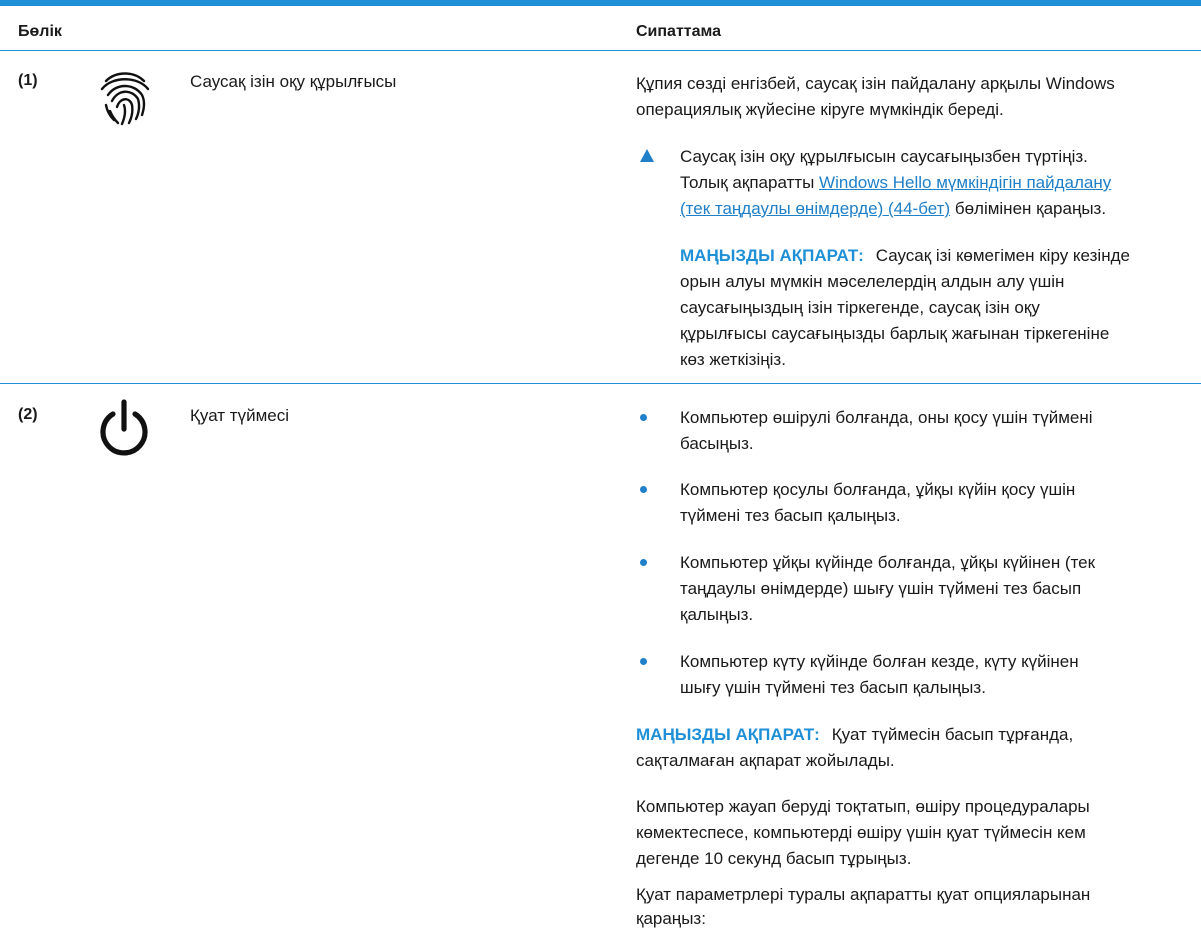 Image resolution: width=1201 pixels, height=932 pixels. I want to click on bullet-line: шығу үшін түймені тез басып қалыңыз., so click(833, 687).